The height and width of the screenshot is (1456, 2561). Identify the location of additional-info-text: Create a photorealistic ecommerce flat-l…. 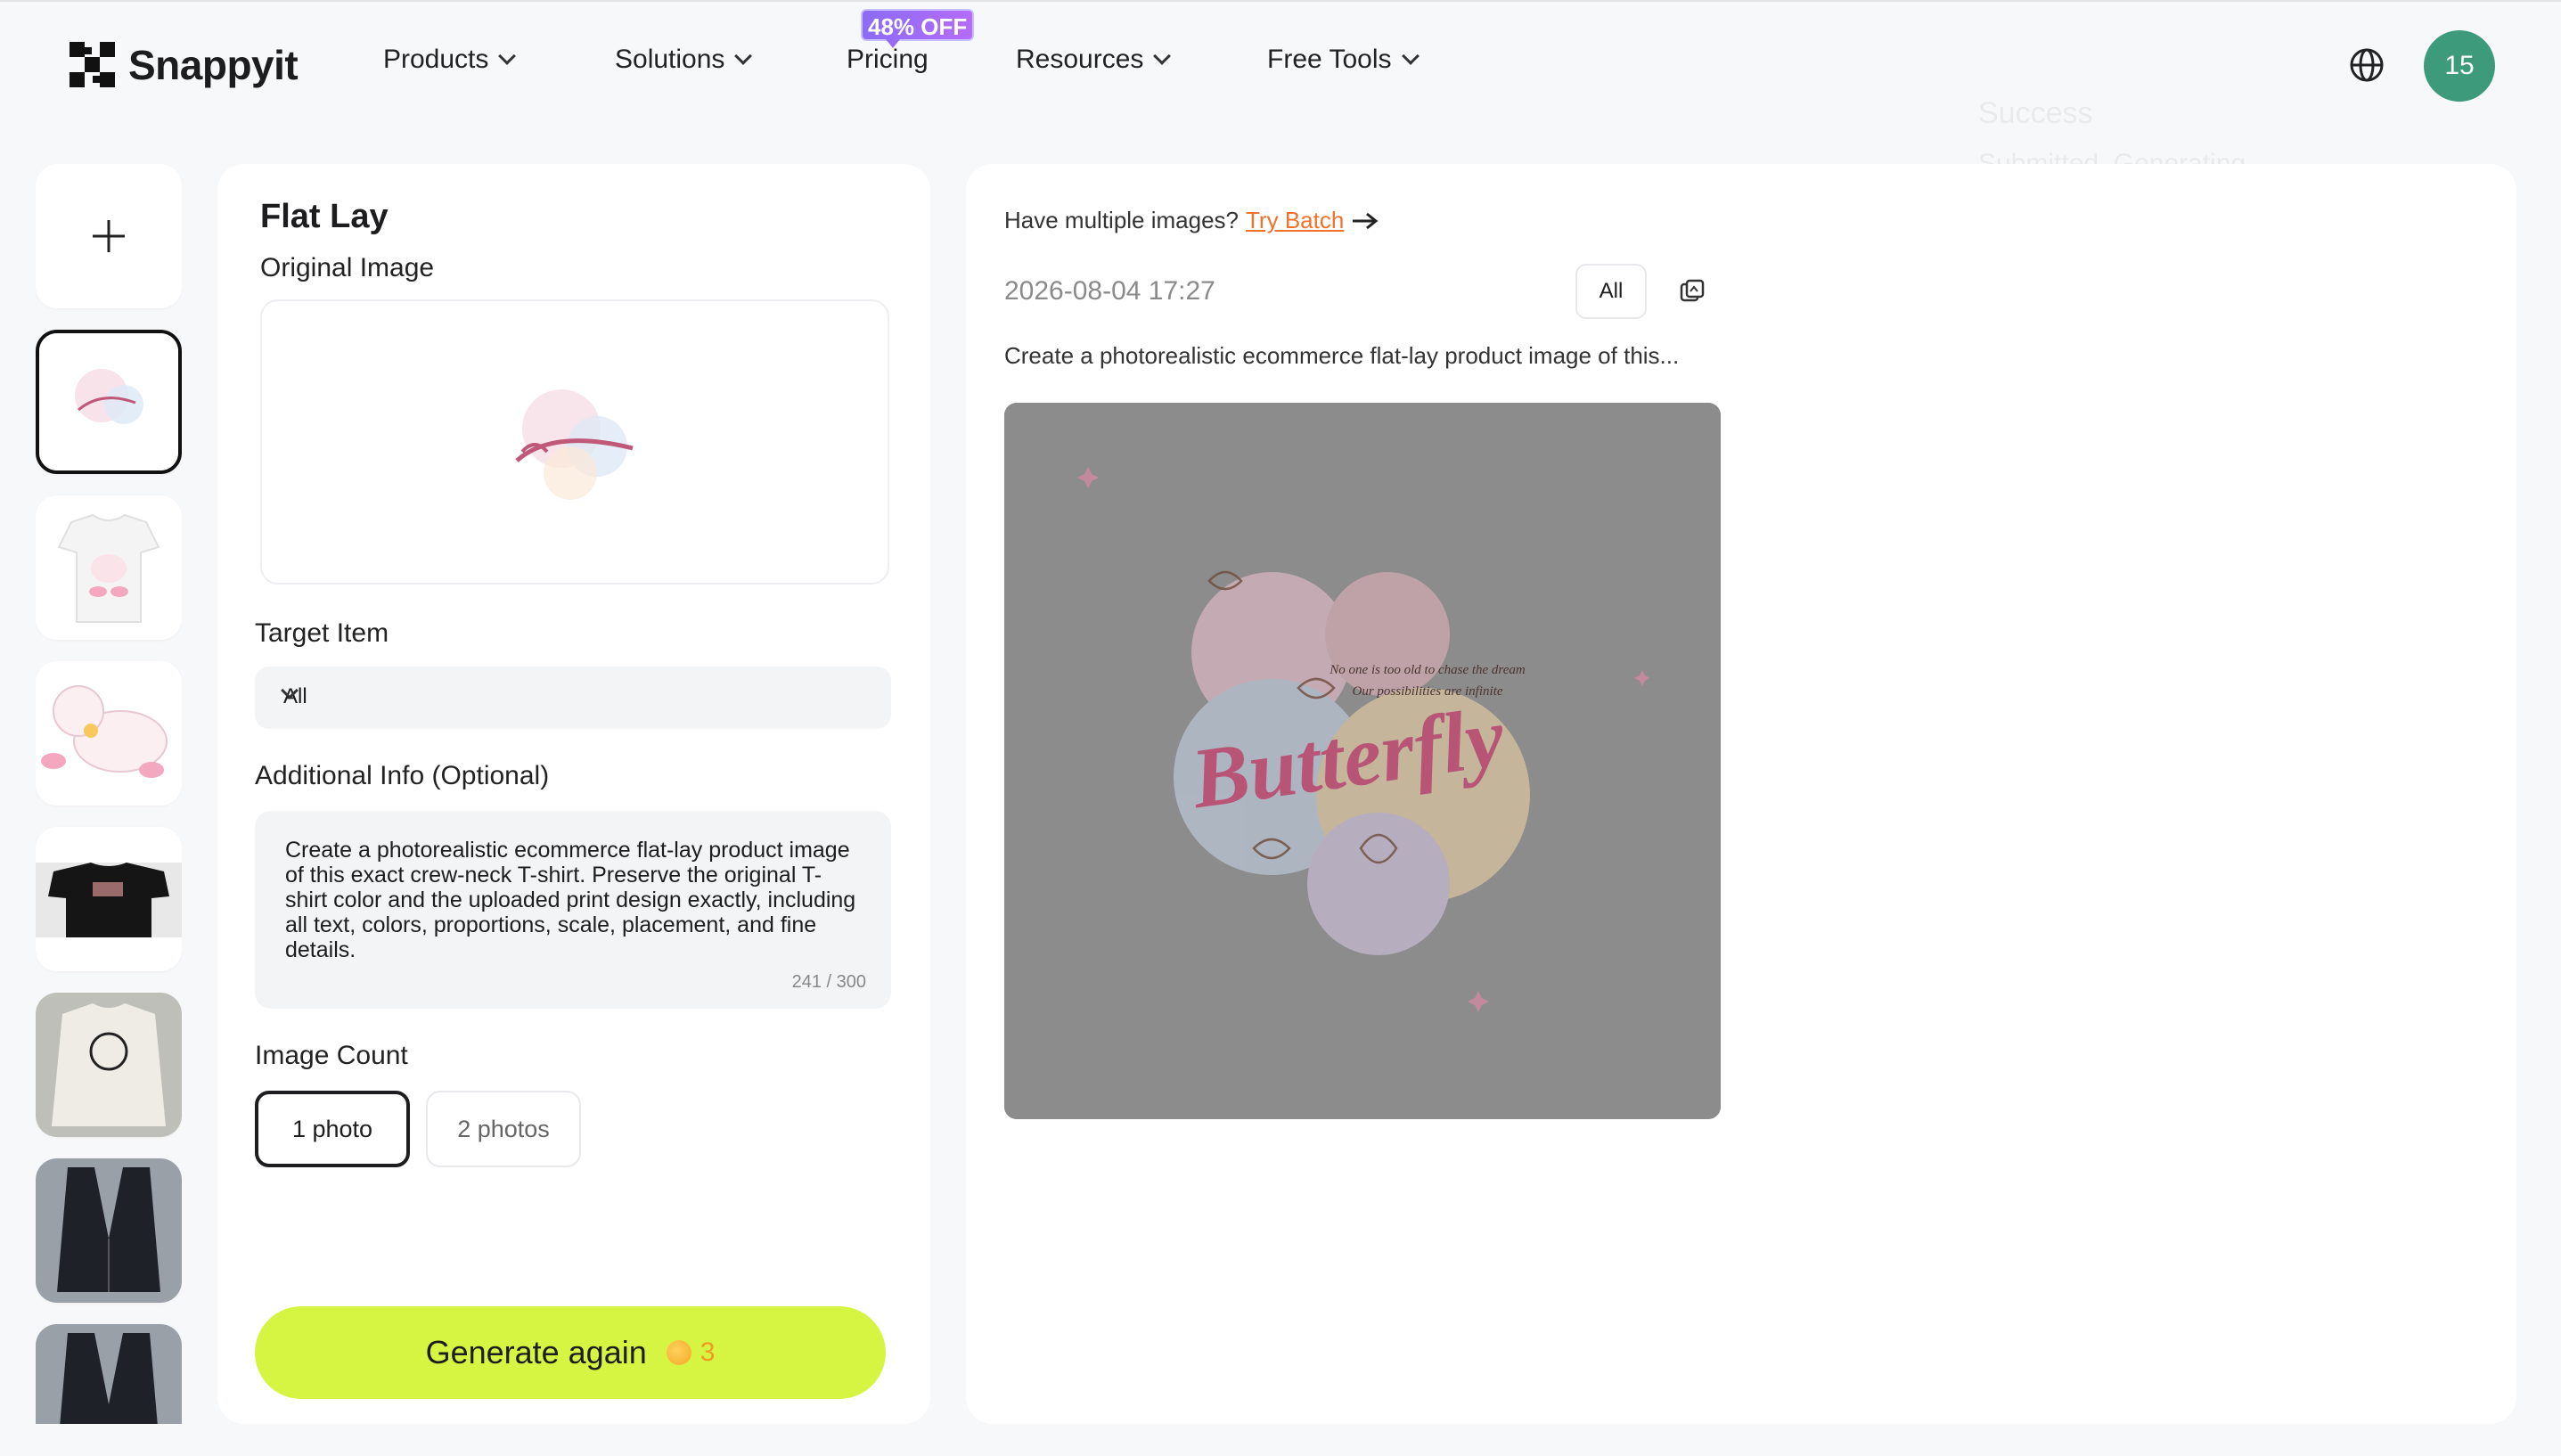
(570, 900).